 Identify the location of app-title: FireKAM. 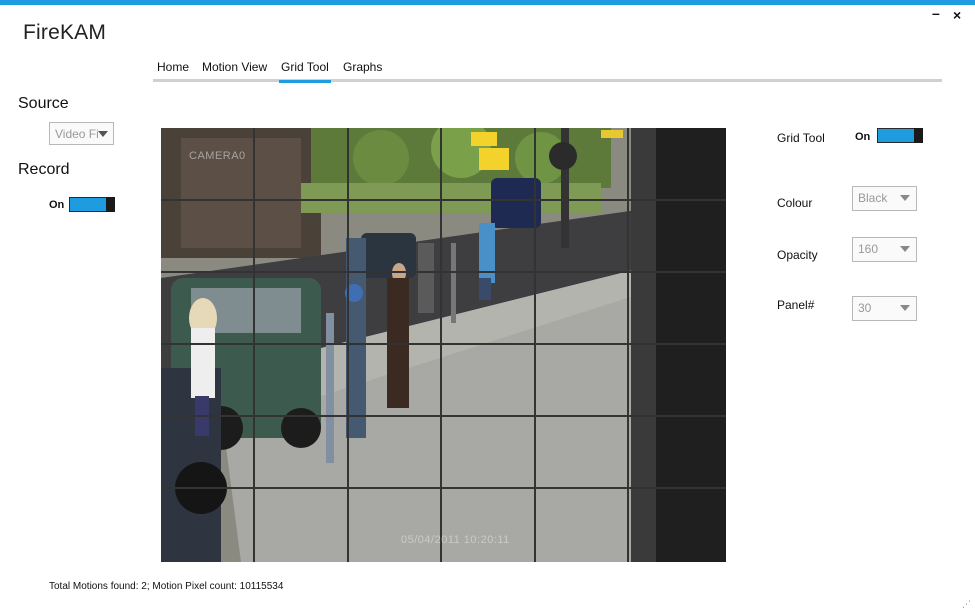
(65, 32).